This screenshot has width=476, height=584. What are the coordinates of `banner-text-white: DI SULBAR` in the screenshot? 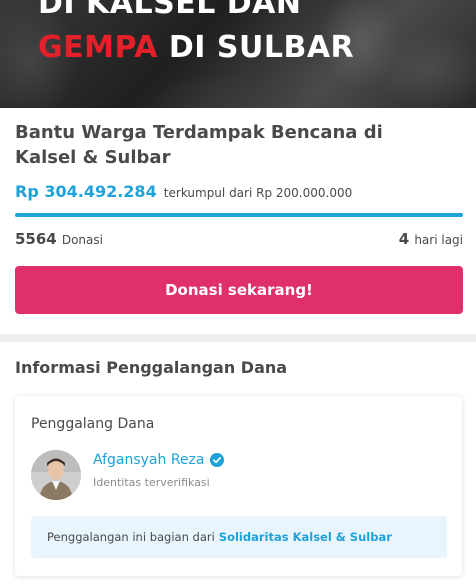 It's located at (256, 47).